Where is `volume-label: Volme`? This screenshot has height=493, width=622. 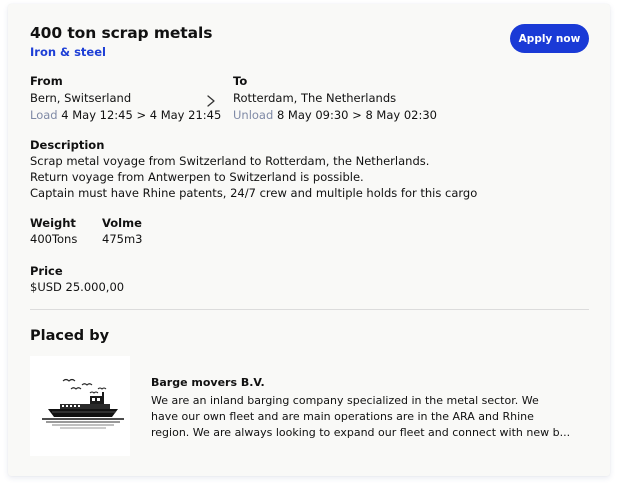
volume-label: Volme is located at coordinates (122, 223).